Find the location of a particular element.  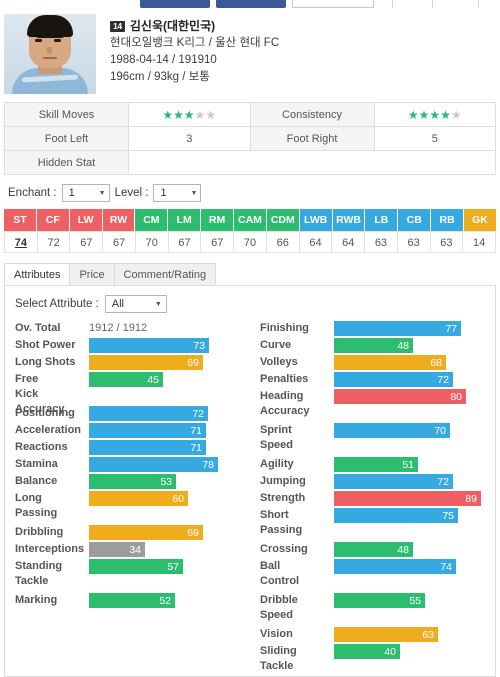

attribute-row: Ball Control 74 is located at coordinates (372, 573).